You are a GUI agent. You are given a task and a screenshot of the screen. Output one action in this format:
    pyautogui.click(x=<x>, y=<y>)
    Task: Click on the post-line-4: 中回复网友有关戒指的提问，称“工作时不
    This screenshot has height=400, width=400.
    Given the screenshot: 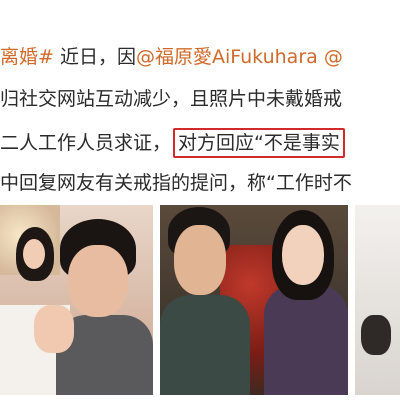 What is the action you would take?
    pyautogui.click(x=176, y=183)
    